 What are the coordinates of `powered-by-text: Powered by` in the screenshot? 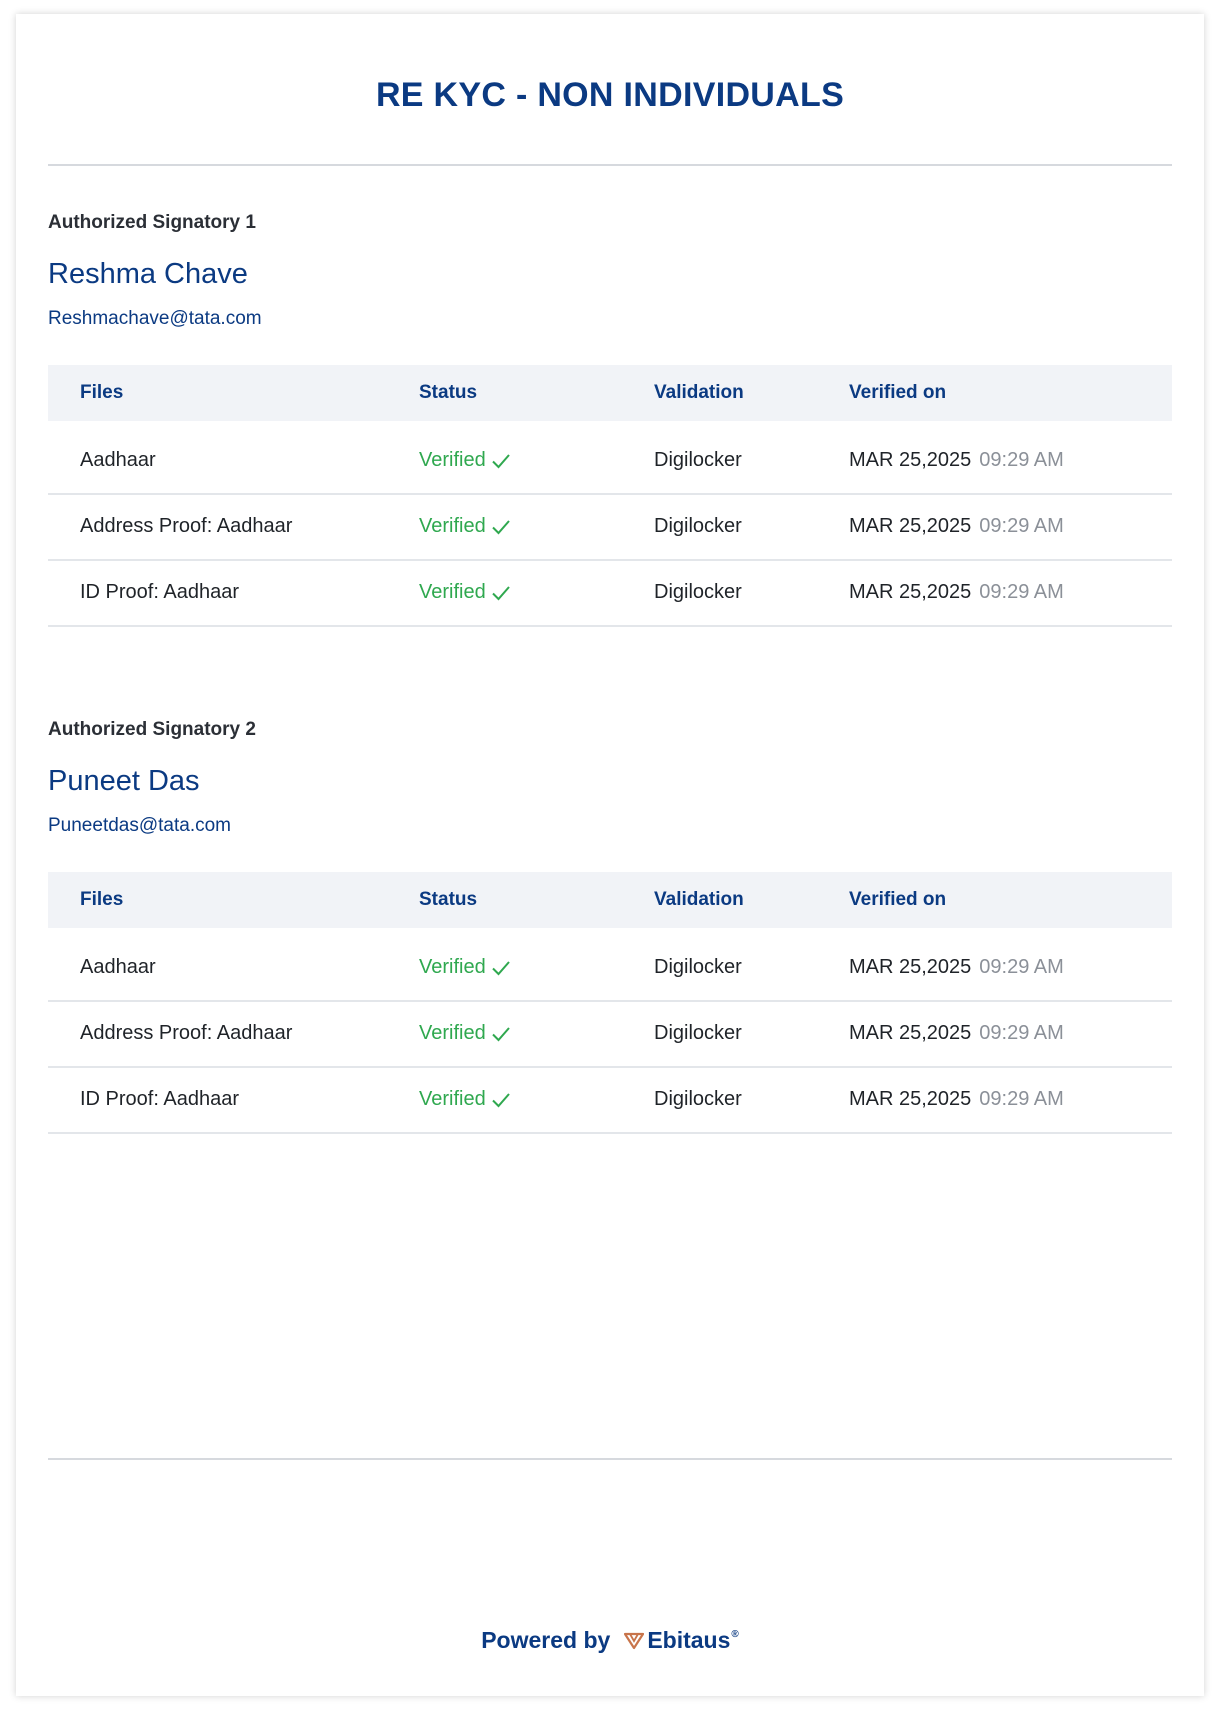 It's located at (546, 1640).